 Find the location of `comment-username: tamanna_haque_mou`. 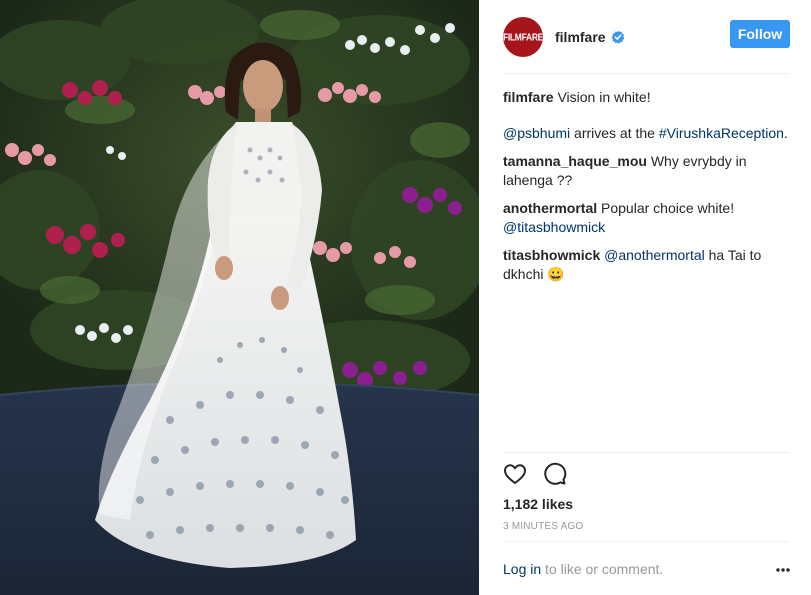

comment-username: tamanna_haque_mou is located at coordinates (575, 161).